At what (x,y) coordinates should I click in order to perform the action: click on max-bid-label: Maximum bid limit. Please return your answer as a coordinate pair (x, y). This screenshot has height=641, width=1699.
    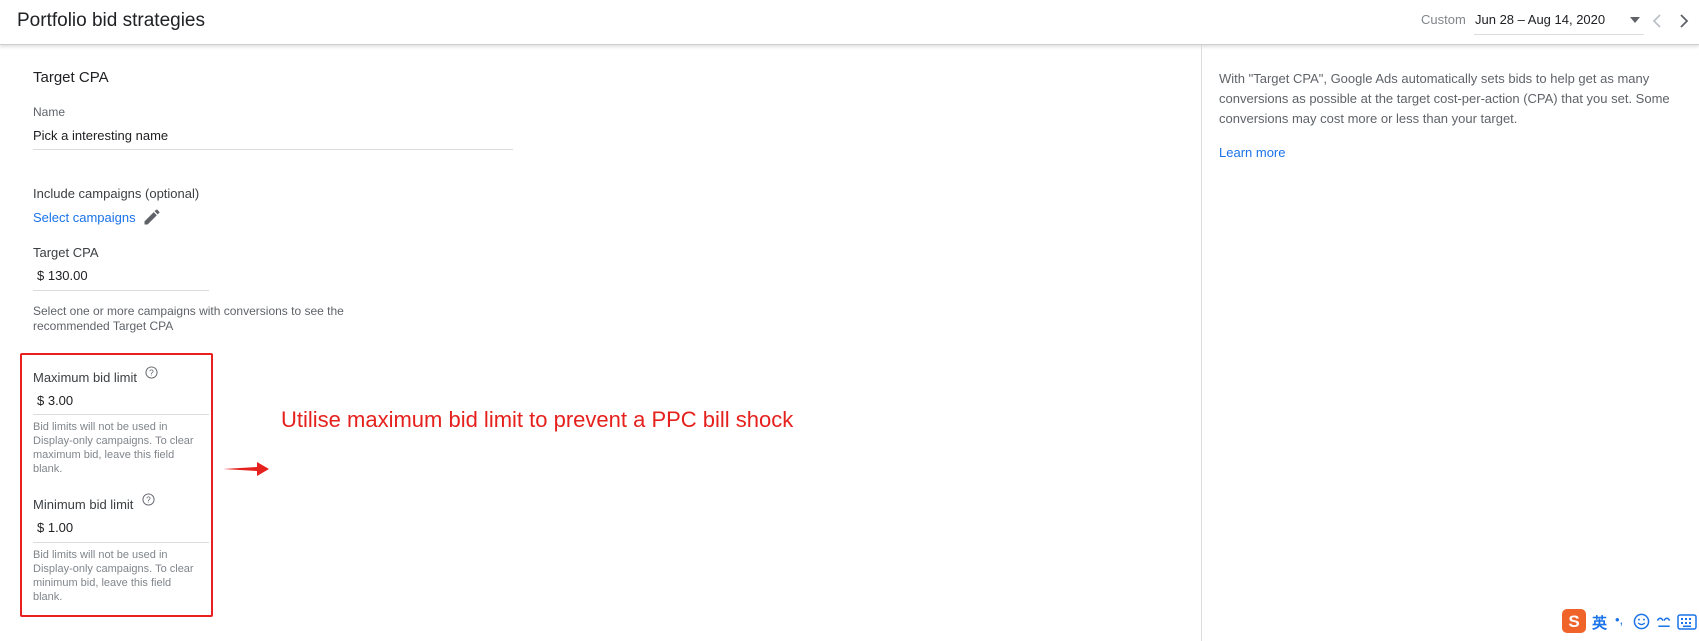
    Looking at the image, I should click on (85, 377).